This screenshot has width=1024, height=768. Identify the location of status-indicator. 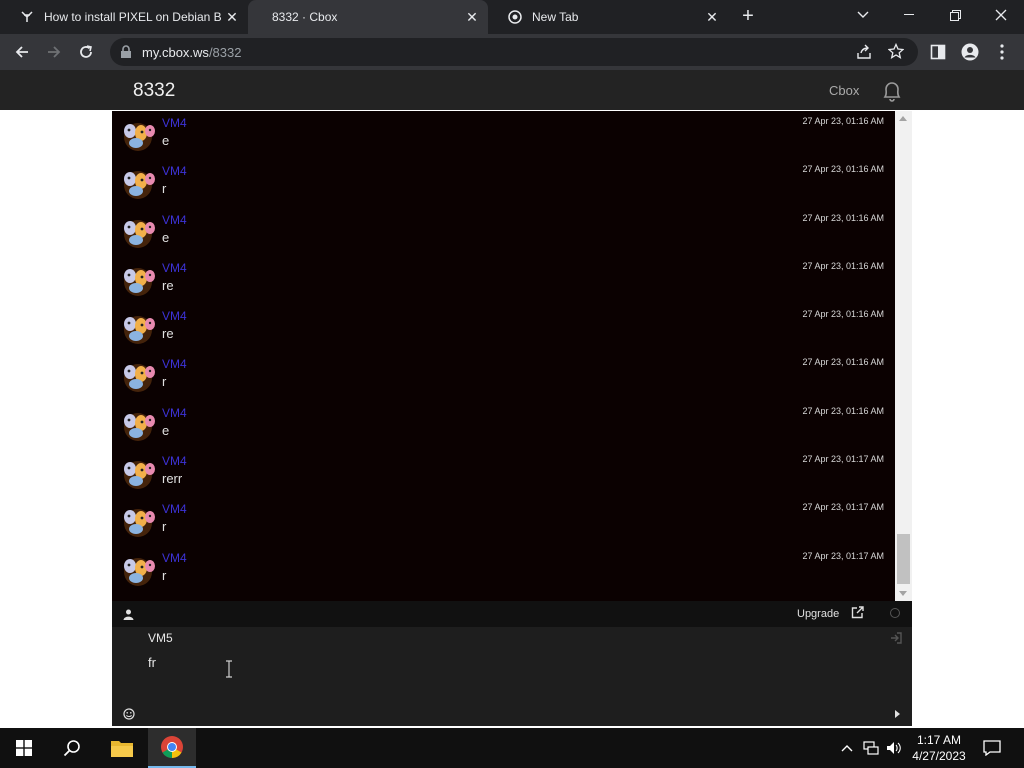
(895, 613).